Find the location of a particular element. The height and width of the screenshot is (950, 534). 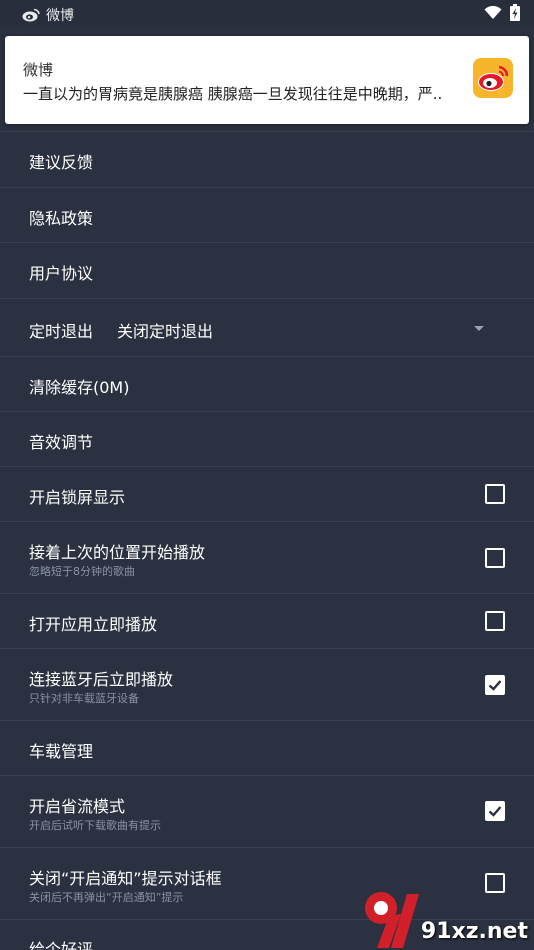

settings-item-sublabel: 忽略短于8分钟的歌曲 is located at coordinates (82, 571).